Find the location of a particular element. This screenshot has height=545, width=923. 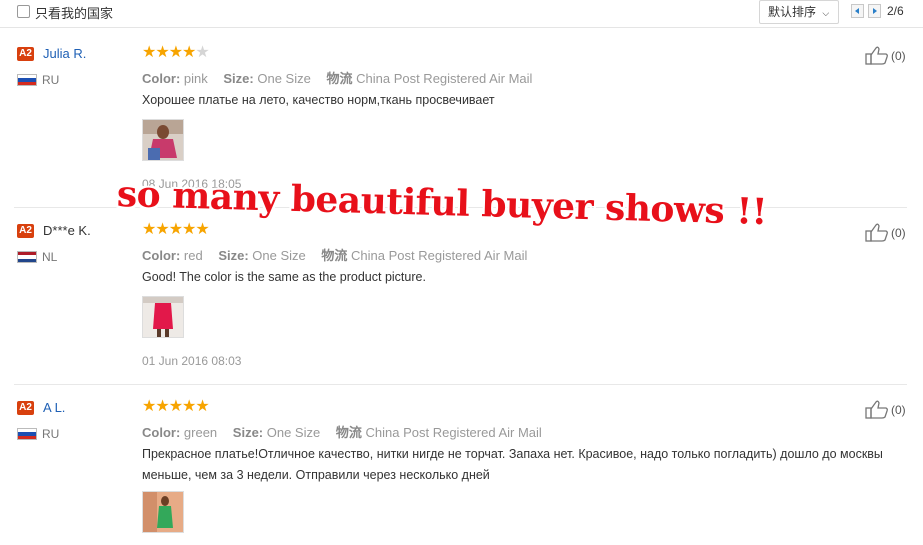

review-date: 01 Jun 2016 08:03 is located at coordinates (192, 361).